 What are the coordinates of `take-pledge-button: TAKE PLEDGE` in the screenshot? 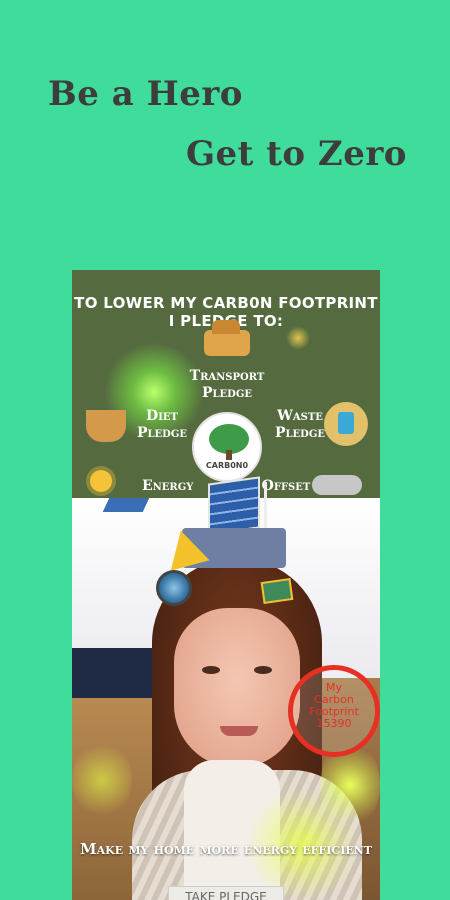 It's located at (226, 893).